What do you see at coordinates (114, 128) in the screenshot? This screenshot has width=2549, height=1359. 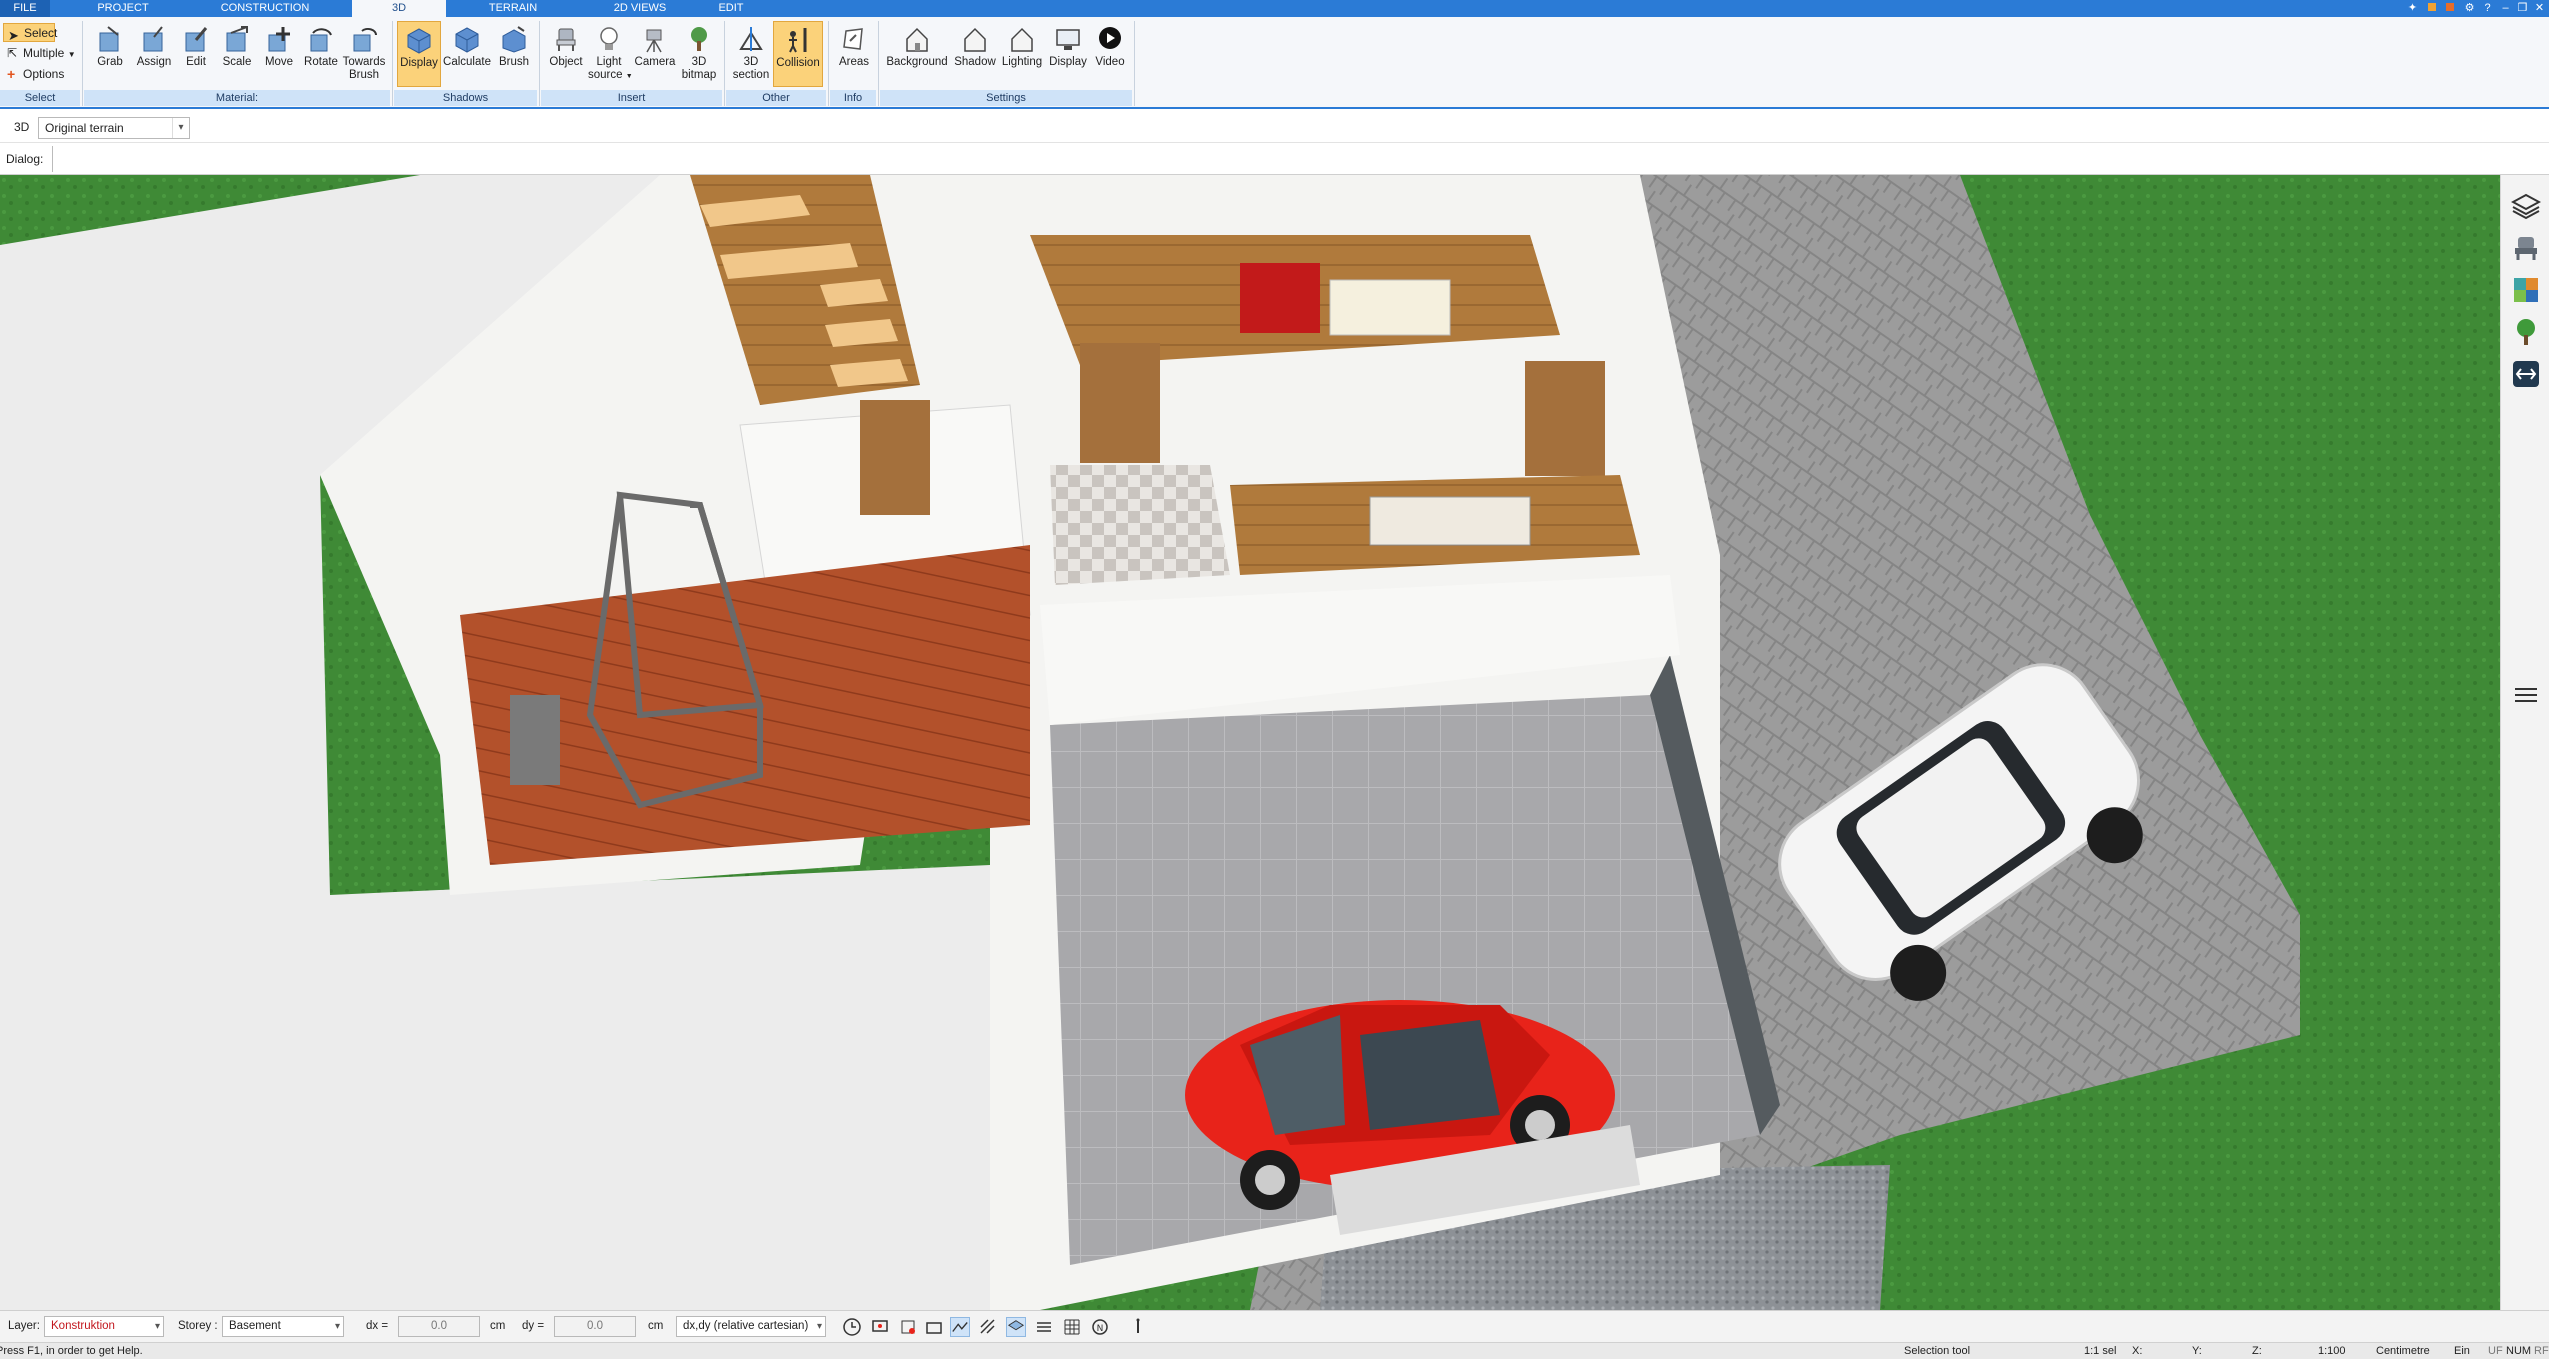 I see `terrain-select: Original terrain ▾` at bounding box center [114, 128].